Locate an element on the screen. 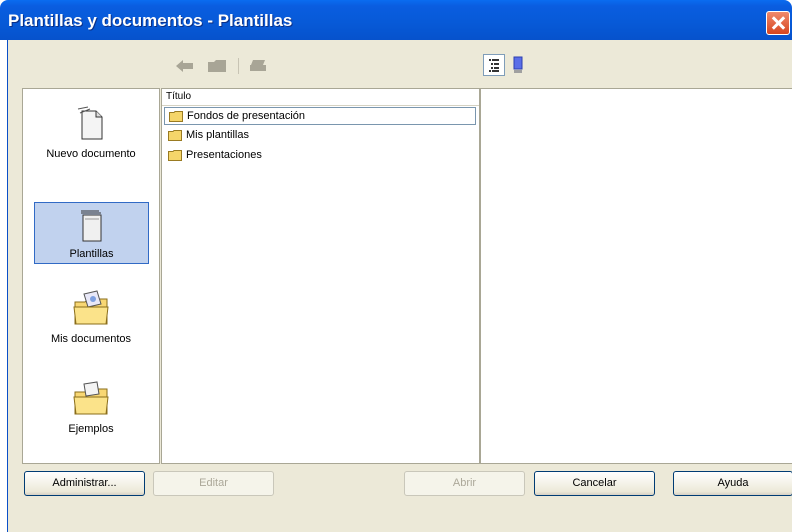  new-document-icon is located at coordinates (90, 123).